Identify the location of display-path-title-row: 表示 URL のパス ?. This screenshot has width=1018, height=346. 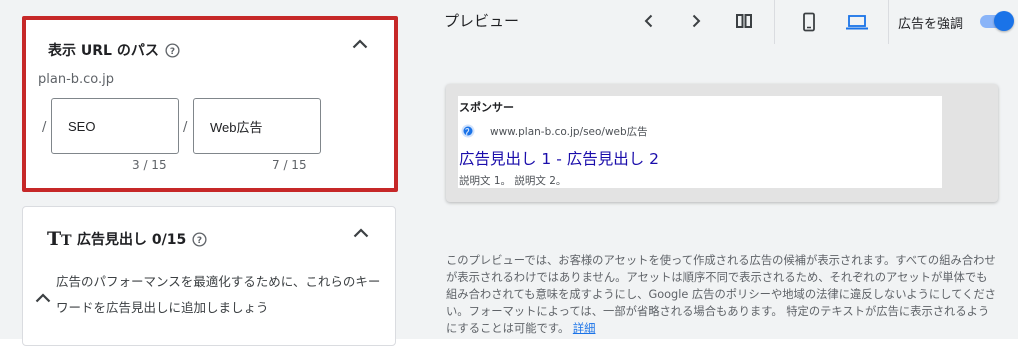
(114, 50).